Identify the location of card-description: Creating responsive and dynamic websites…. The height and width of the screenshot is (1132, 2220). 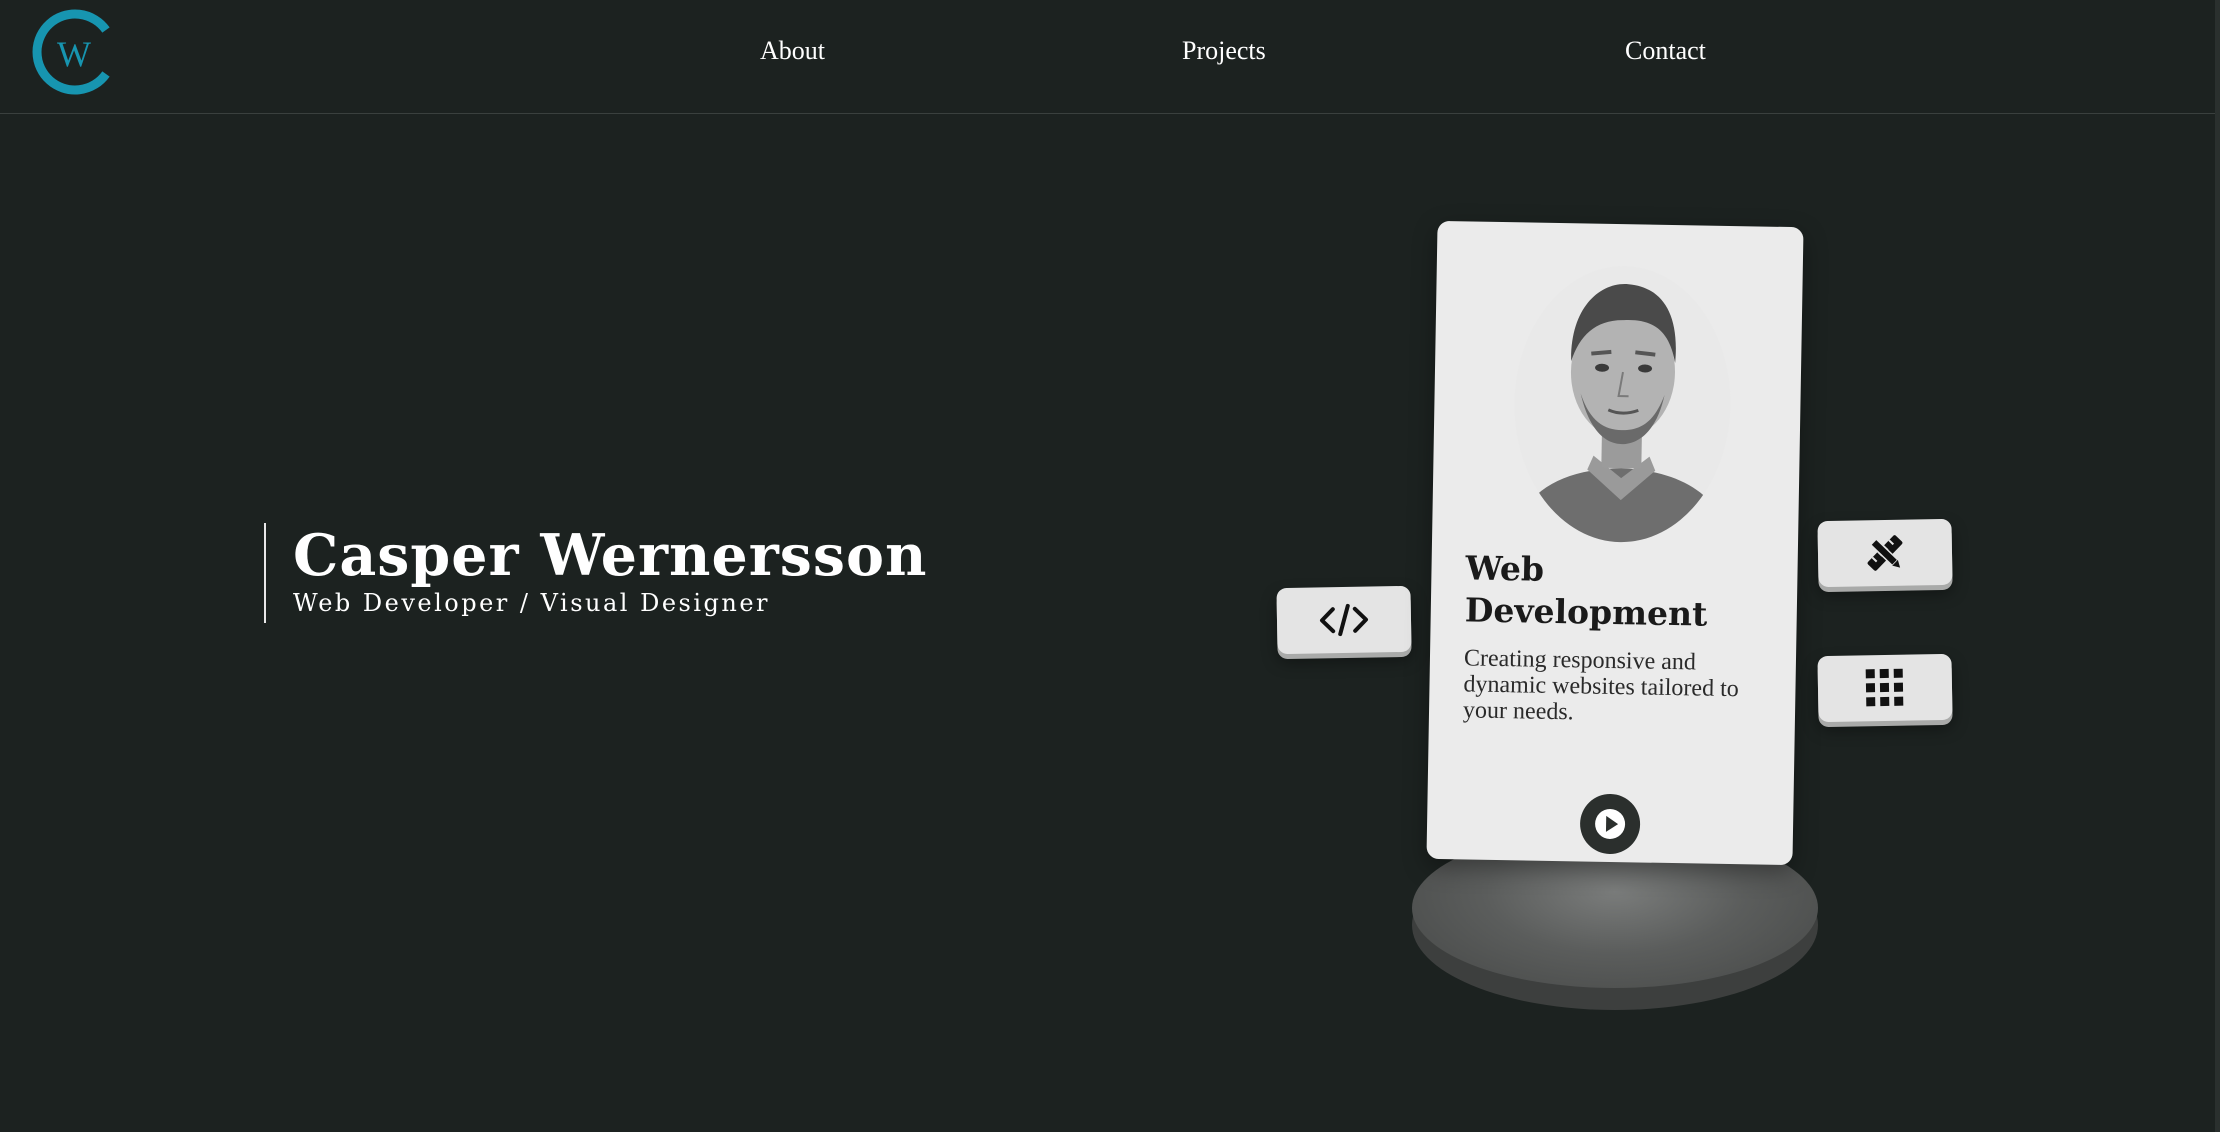
(1600, 685).